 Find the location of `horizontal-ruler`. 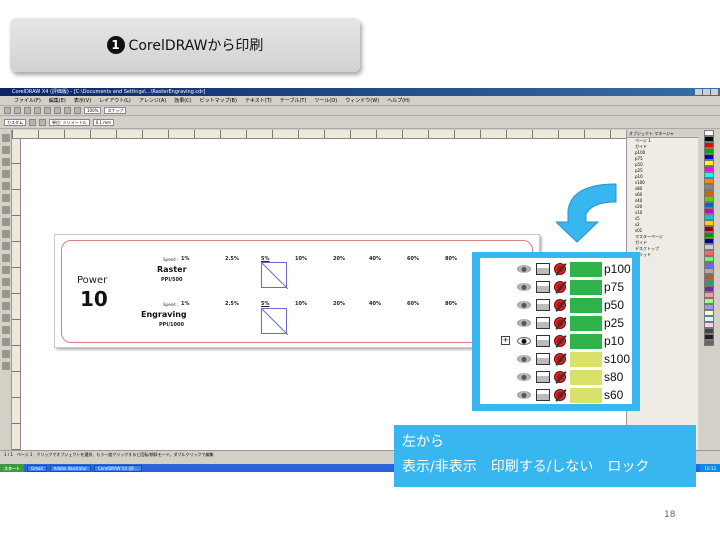

horizontal-ruler is located at coordinates (319, 134).